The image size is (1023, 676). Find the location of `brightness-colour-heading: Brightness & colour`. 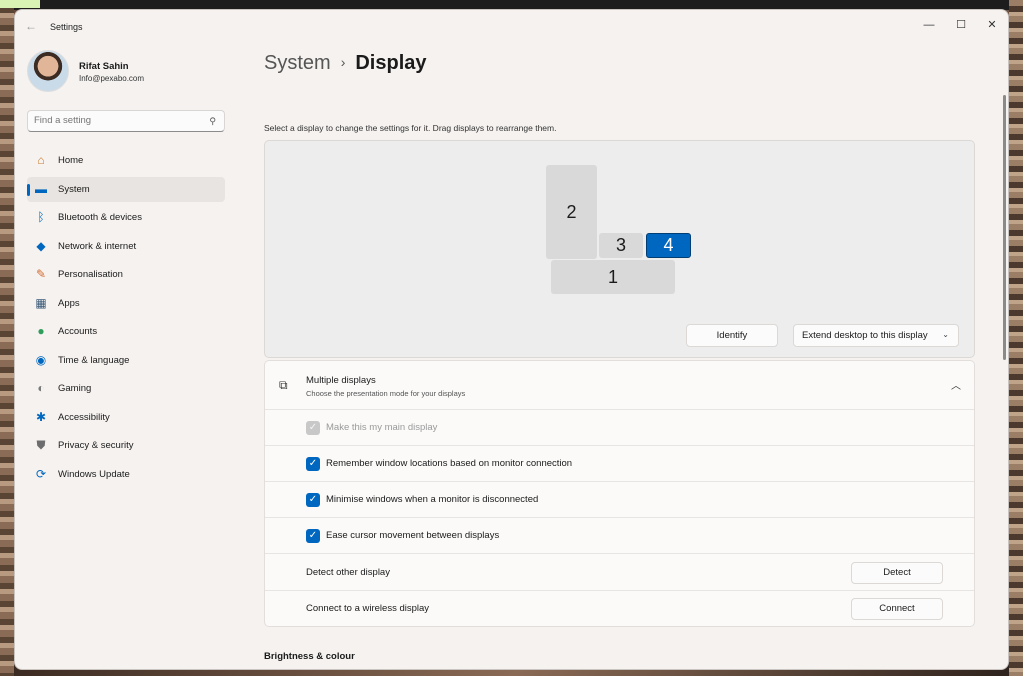

brightness-colour-heading: Brightness & colour is located at coordinates (309, 656).